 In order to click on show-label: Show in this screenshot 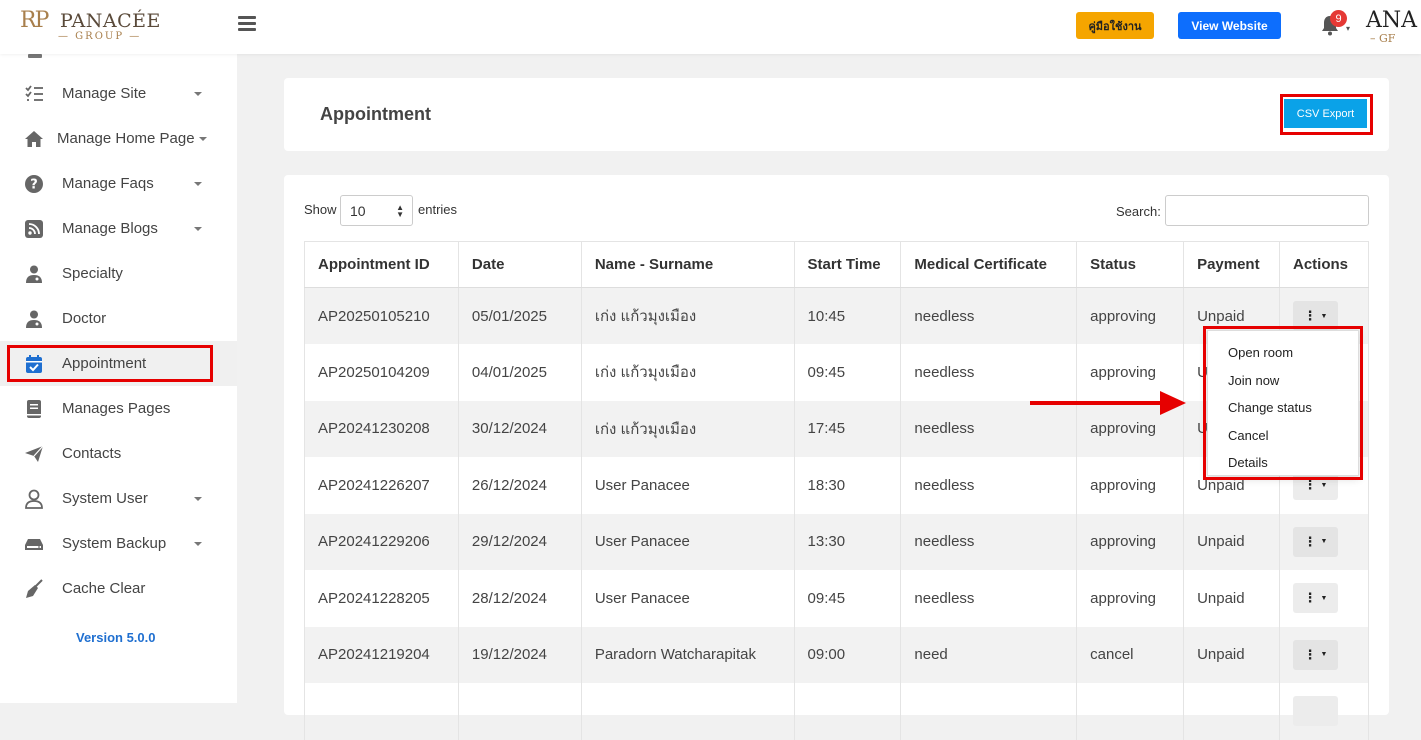, I will do `click(320, 209)`.